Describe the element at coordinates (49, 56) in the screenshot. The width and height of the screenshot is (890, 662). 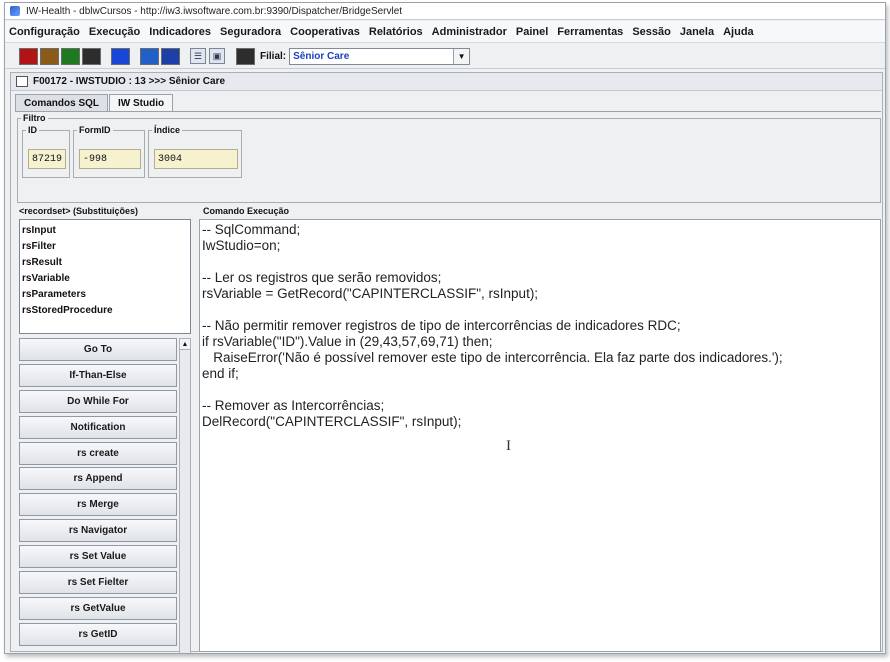
I see `toolbar-button-brown` at that location.